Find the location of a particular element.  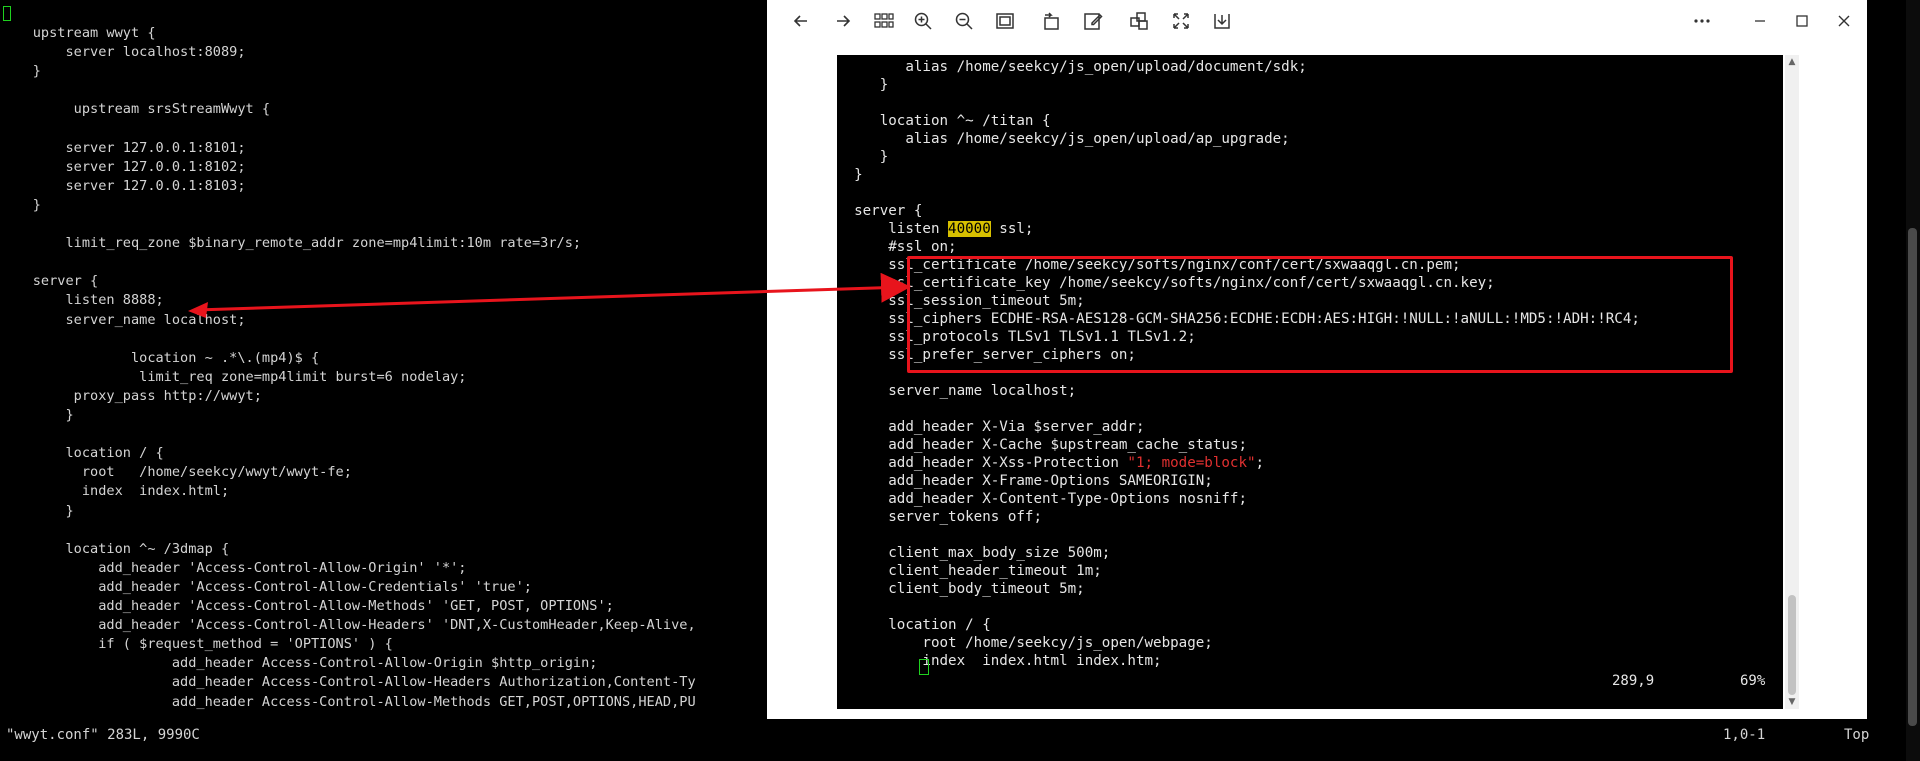

terminal-scrollbar-thumb is located at coordinates (1912, 477).